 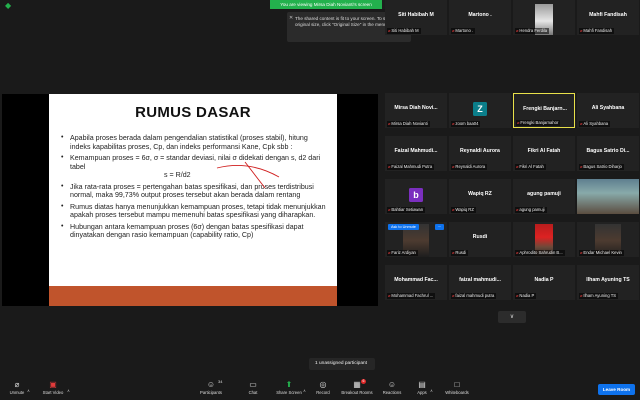 What do you see at coordinates (323, 392) in the screenshot?
I see `record-label: Record` at bounding box center [323, 392].